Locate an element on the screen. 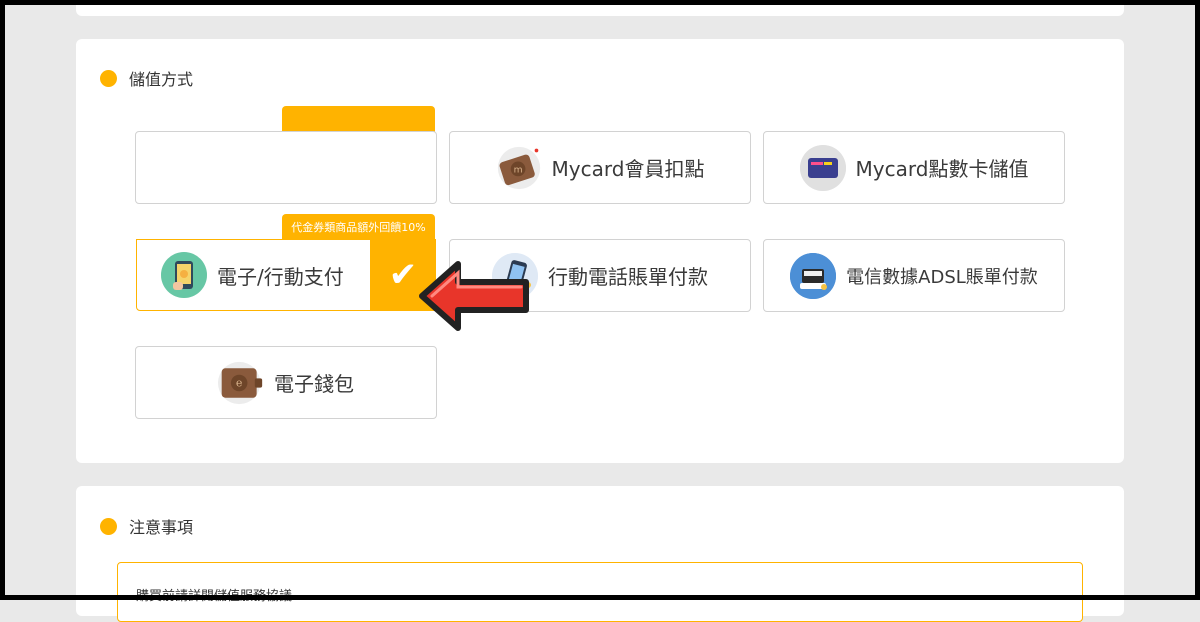 The width and height of the screenshot is (1200, 622). svg-text: e is located at coordinates (239, 382).